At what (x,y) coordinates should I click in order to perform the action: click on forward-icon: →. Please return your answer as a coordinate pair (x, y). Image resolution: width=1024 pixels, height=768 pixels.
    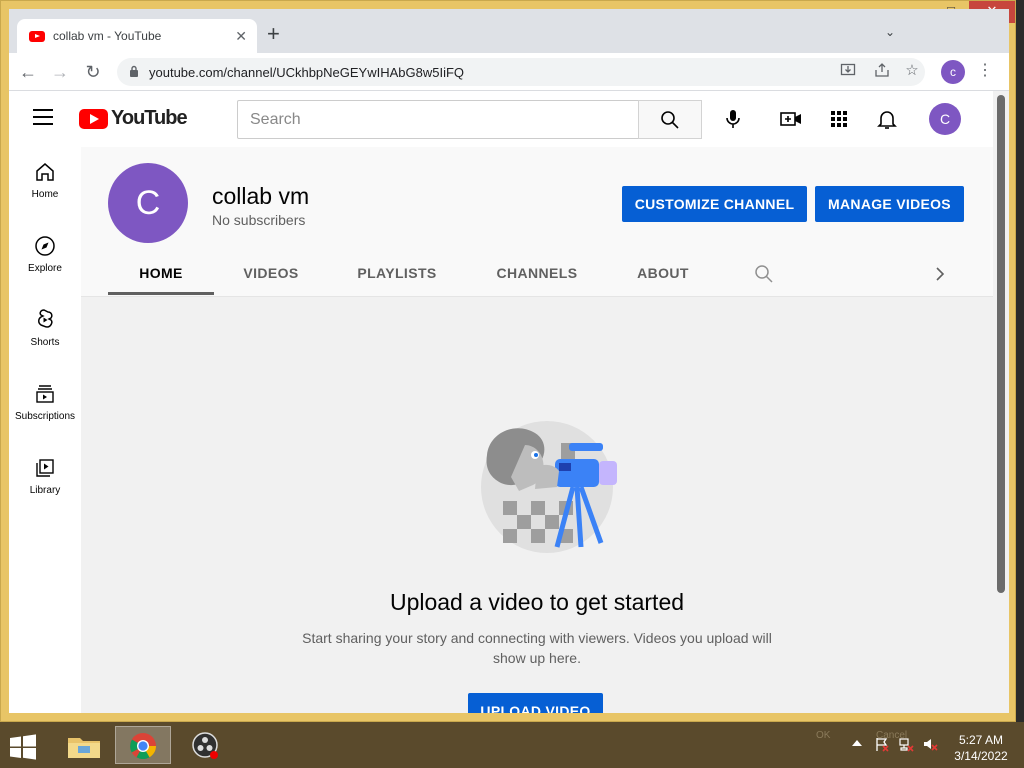
    Looking at the image, I should click on (60, 72).